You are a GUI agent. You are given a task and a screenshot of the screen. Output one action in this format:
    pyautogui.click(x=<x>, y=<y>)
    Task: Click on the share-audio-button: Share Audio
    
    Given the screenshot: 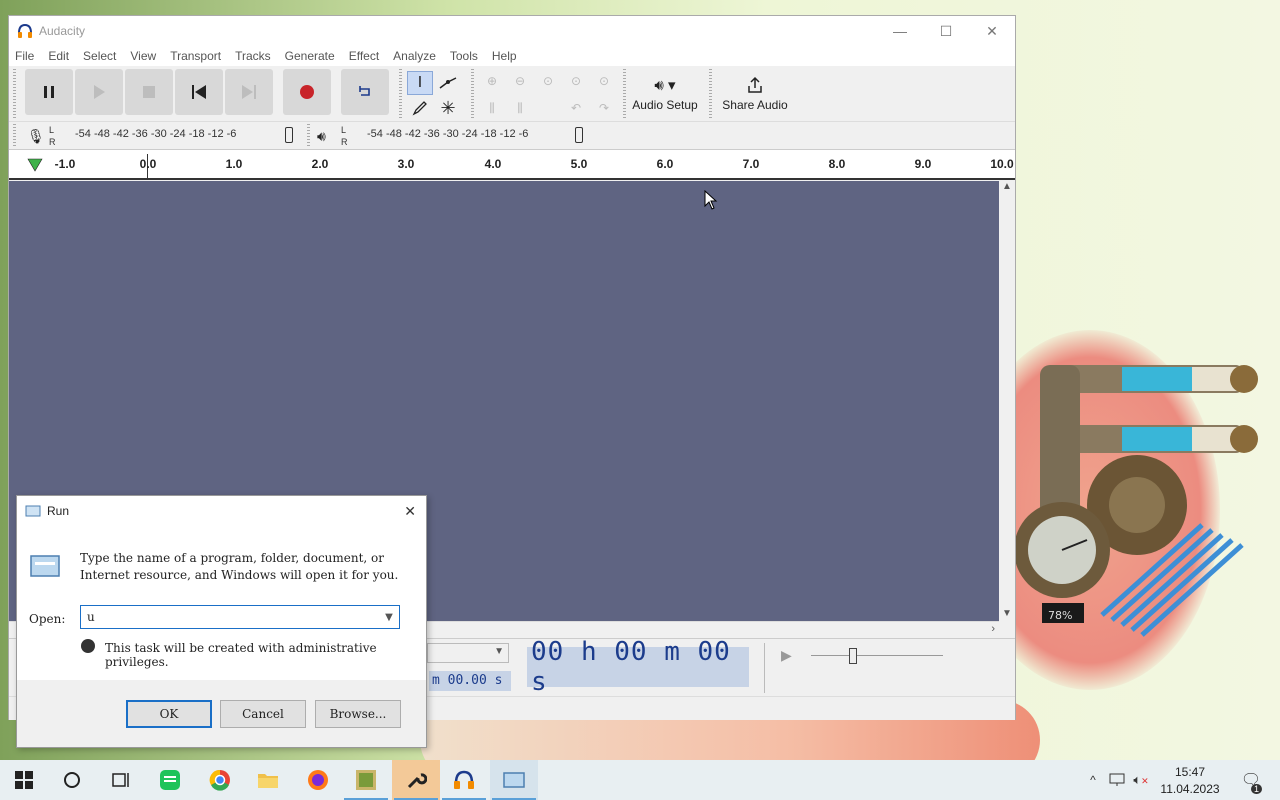 What is the action you would take?
    pyautogui.click(x=755, y=94)
    